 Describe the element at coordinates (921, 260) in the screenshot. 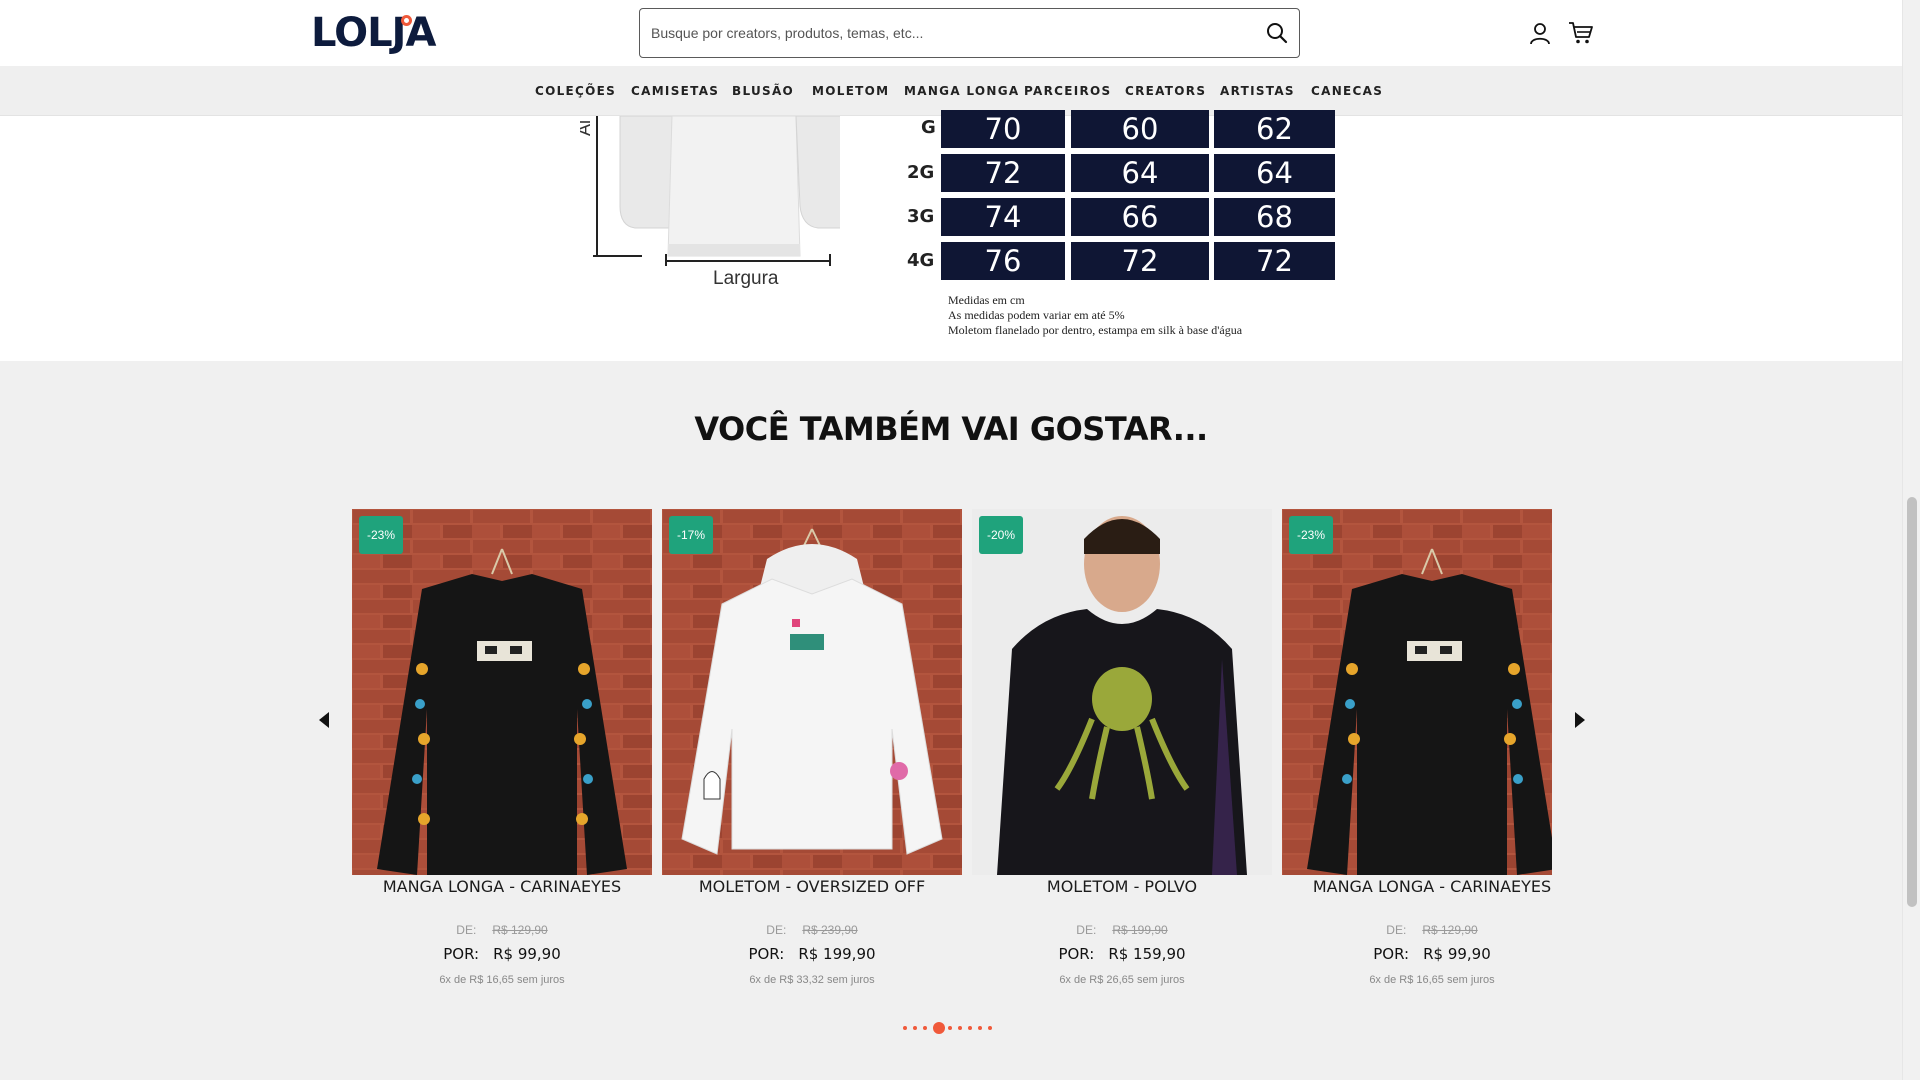

I see `size-label: 4G` at that location.